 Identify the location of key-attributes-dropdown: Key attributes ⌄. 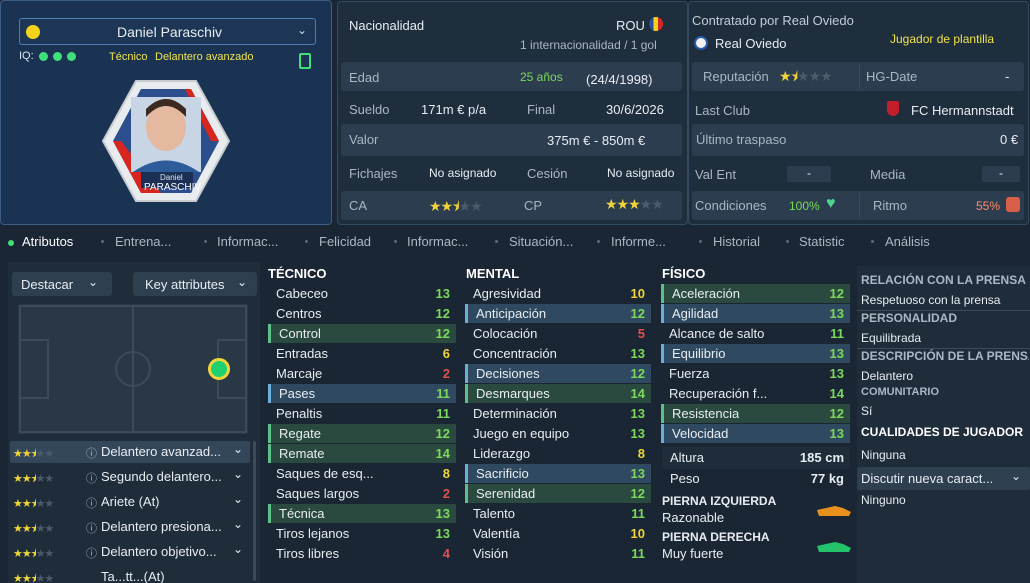
(195, 284).